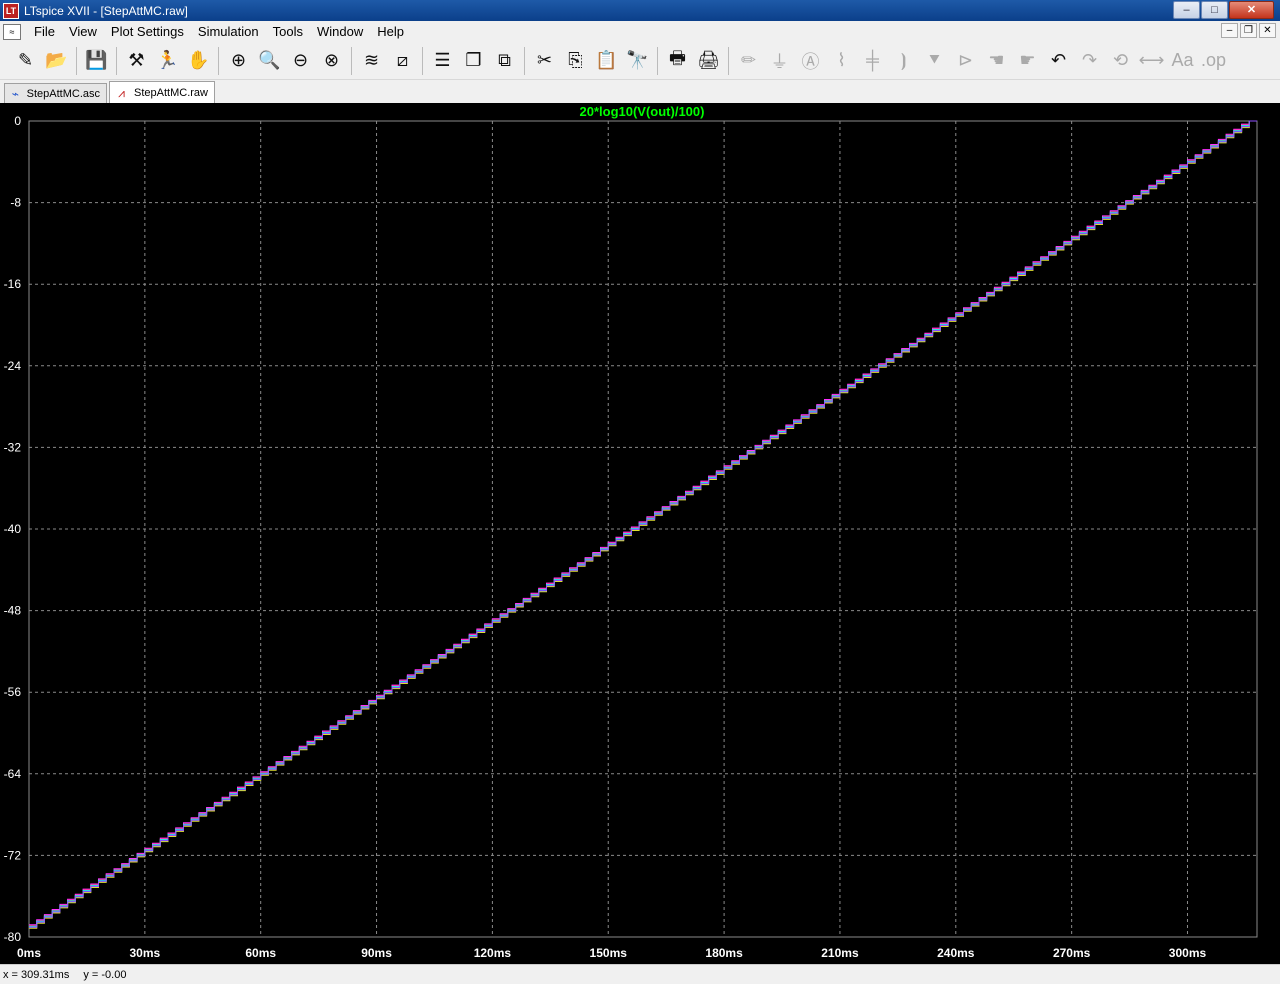 Image resolution: width=1280 pixels, height=984 pixels. Describe the element at coordinates (1182, 61) in the screenshot. I see `text-icon: Aa` at that location.